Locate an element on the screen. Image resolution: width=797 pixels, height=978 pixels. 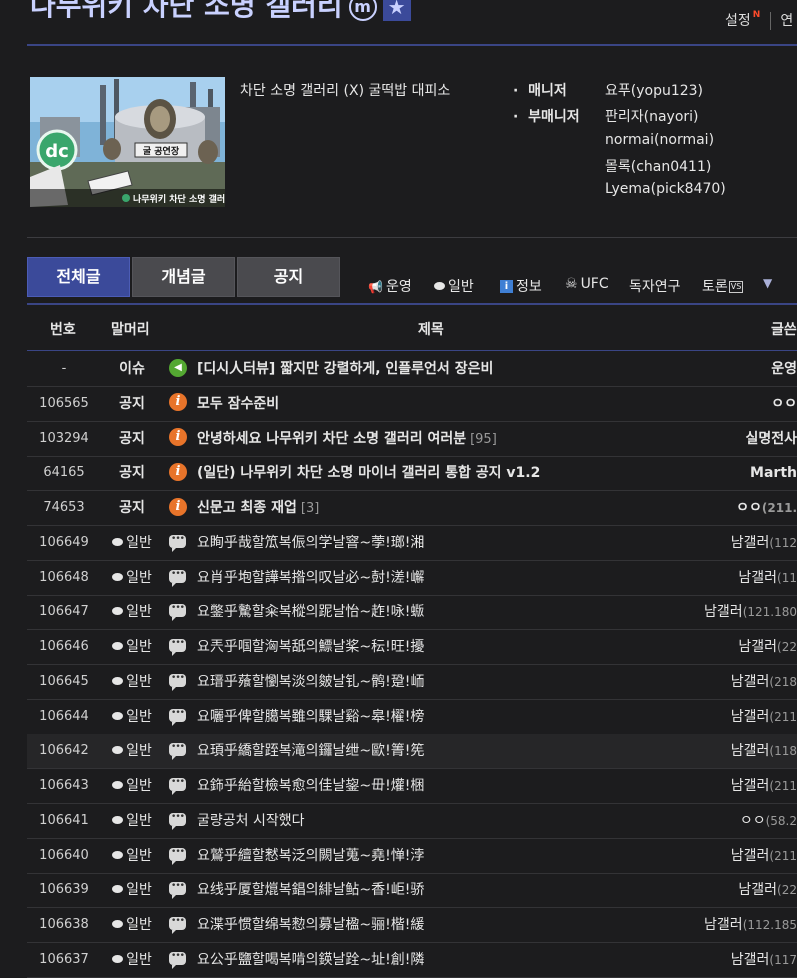
post-title-text: 요公乎鹽할喝복啃의鍈날跧~址!創!隣 is located at coordinates (310, 960).